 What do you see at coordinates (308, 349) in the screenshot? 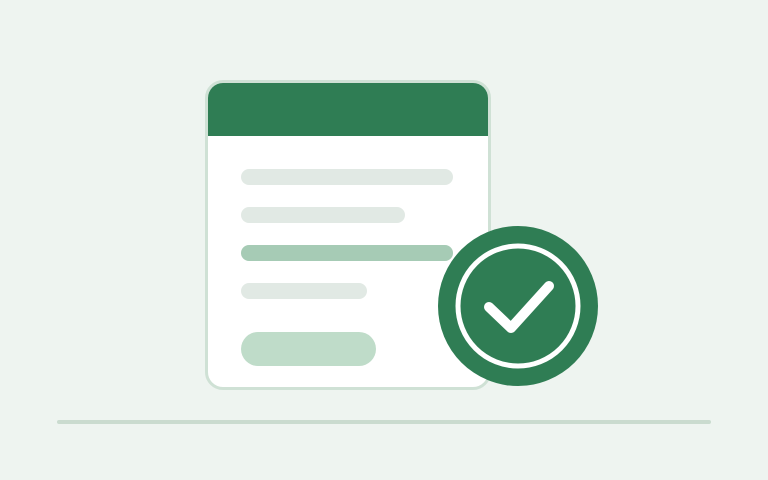
I see `button-placeholder` at bounding box center [308, 349].